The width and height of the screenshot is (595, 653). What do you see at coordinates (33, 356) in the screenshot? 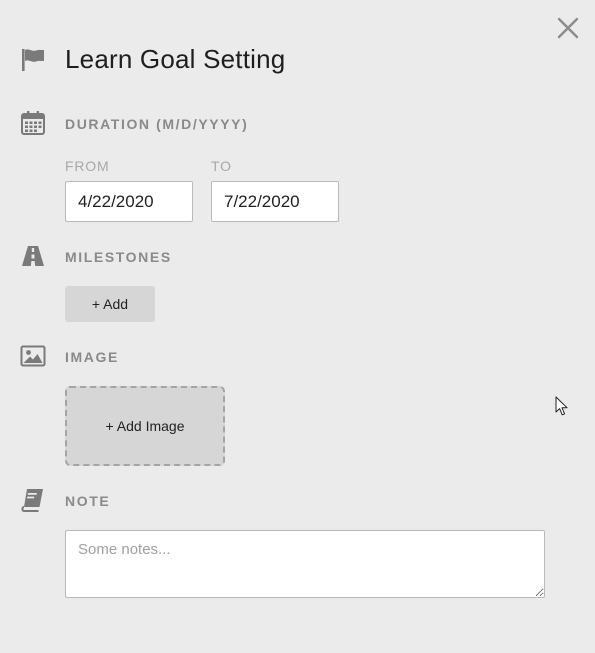
I see `image-icon` at bounding box center [33, 356].